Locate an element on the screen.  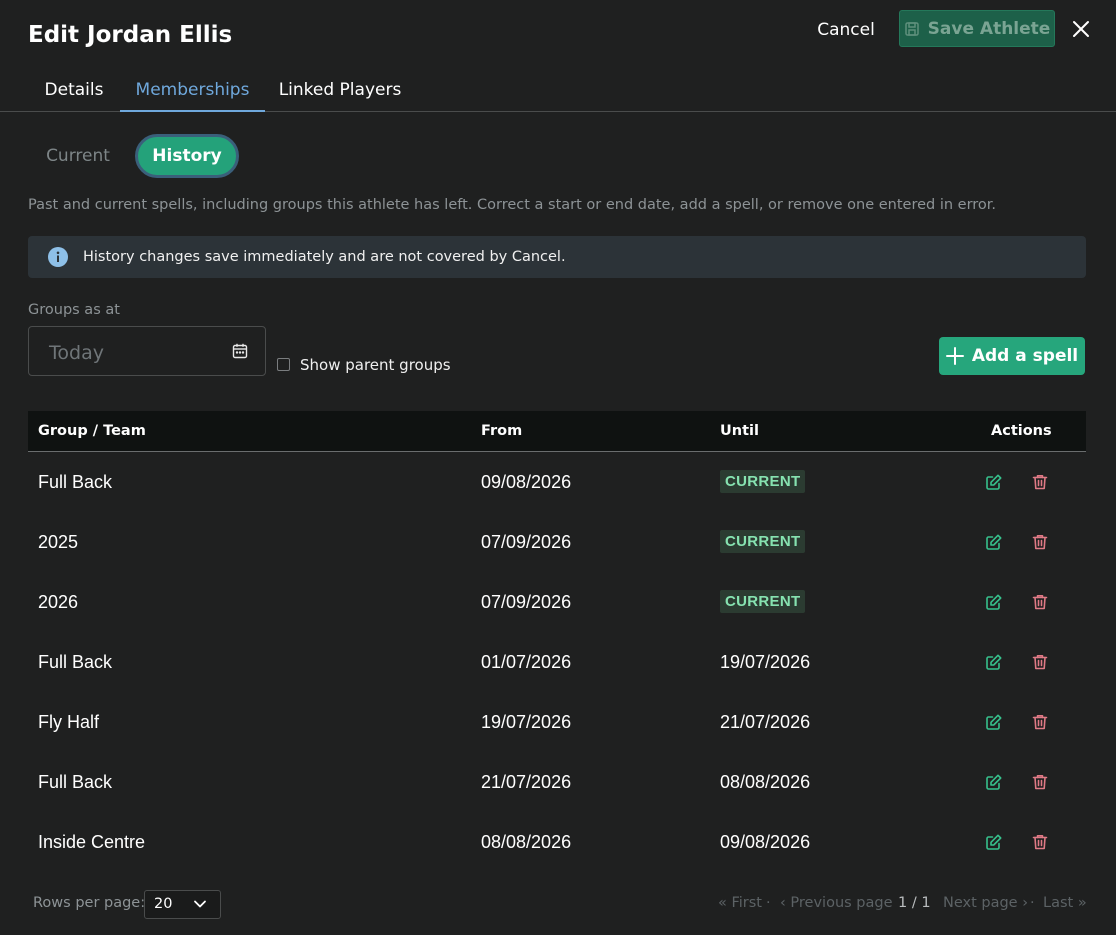
column-header-group: Group / Team is located at coordinates (92, 431).